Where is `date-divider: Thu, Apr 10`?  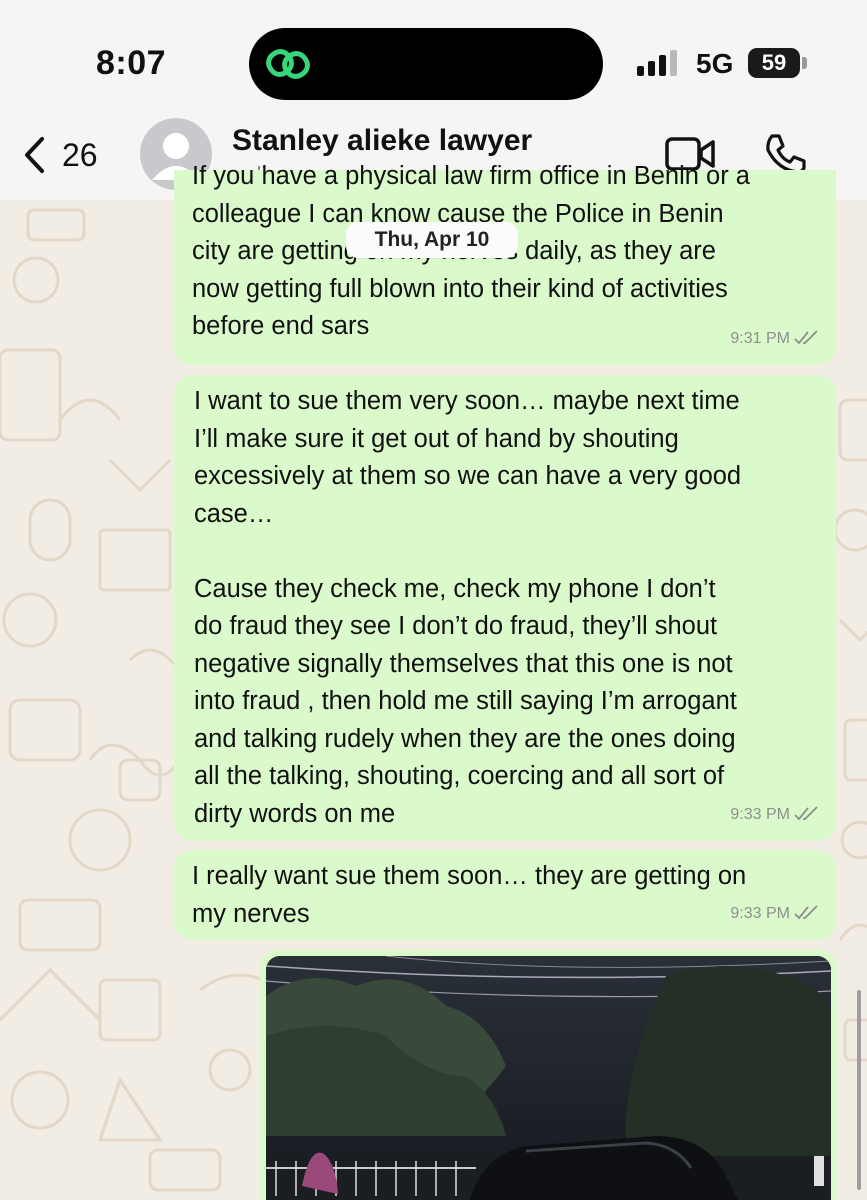 date-divider: Thu, Apr 10 is located at coordinates (432, 240).